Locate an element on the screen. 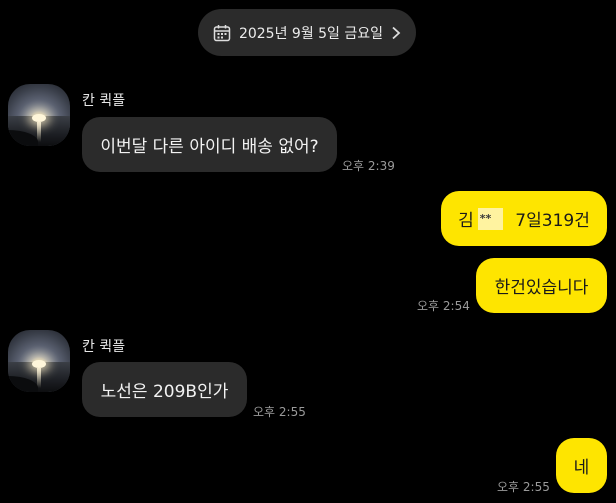 This screenshot has width=616, height=503. message-text: 노선은 209B인가 is located at coordinates (164, 392).